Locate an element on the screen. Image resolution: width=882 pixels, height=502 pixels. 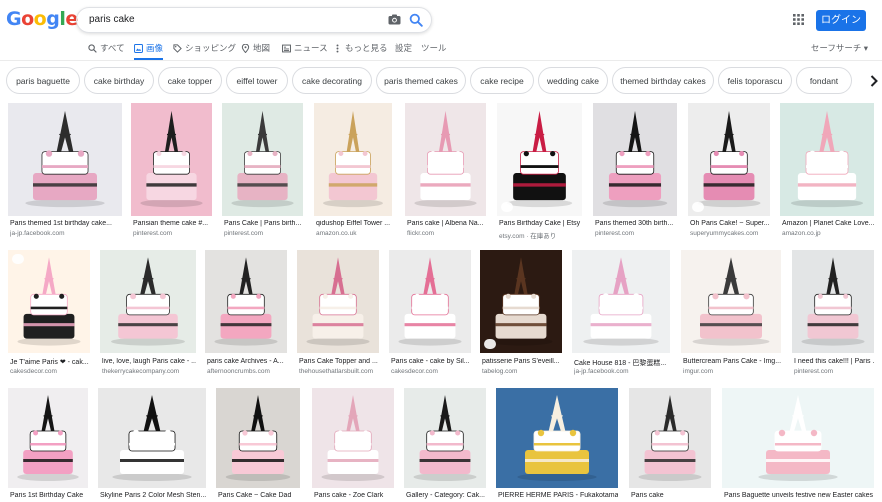
tab-tools: ツール is located at coordinates (434, 48).